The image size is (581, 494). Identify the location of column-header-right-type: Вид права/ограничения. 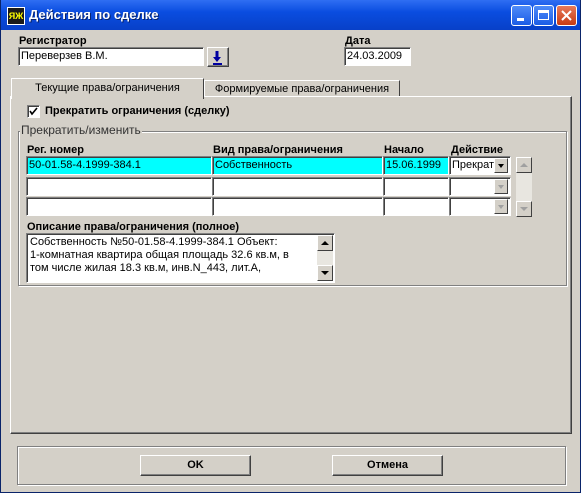
(278, 150).